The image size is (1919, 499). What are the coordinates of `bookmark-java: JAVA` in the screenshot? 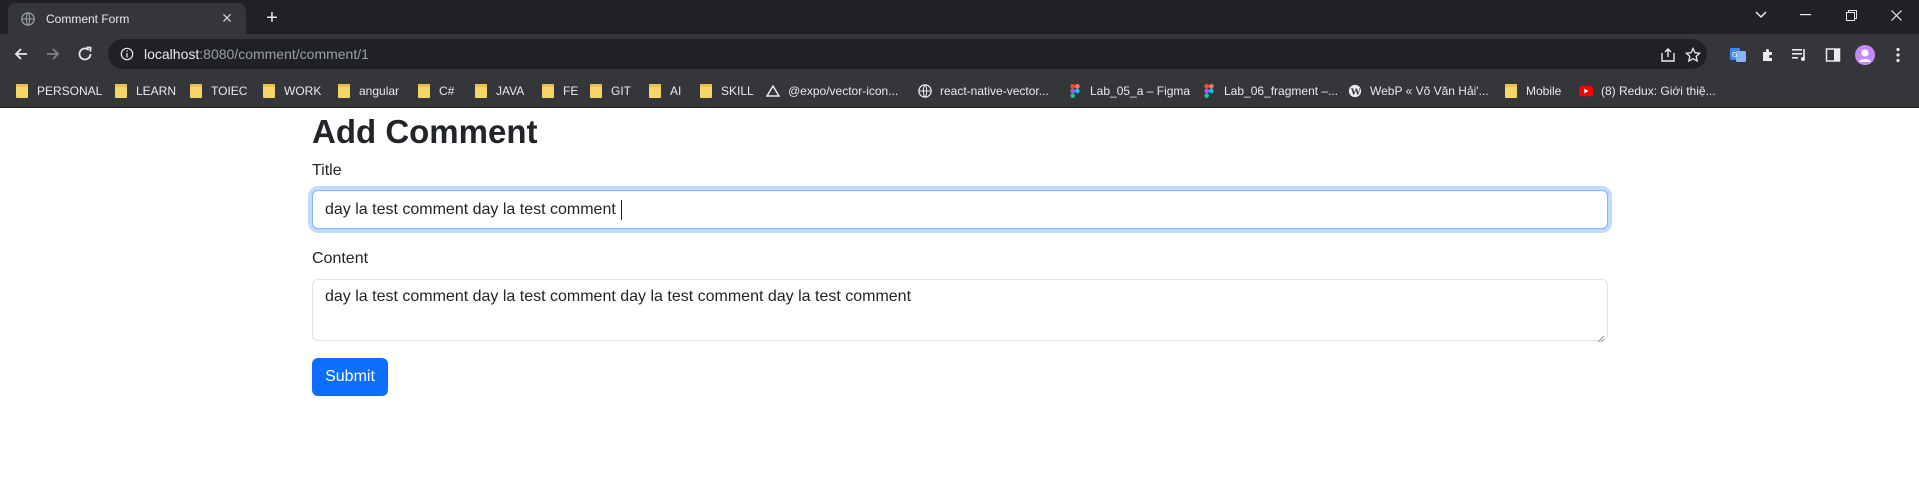 It's located at (499, 91).